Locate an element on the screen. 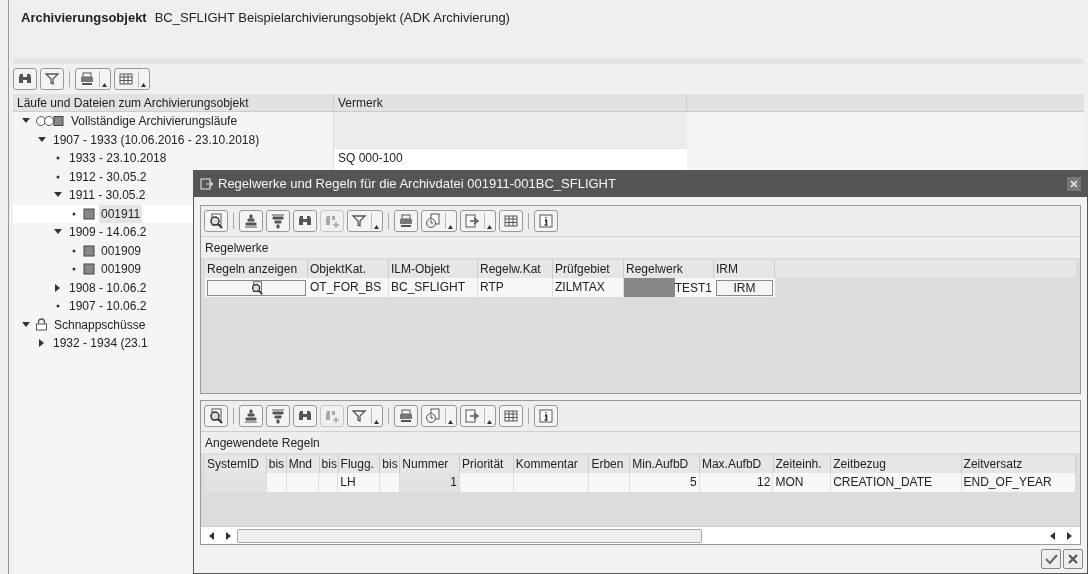 The height and width of the screenshot is (574, 1088). column-header: Max.AufbD is located at coordinates (736, 463).